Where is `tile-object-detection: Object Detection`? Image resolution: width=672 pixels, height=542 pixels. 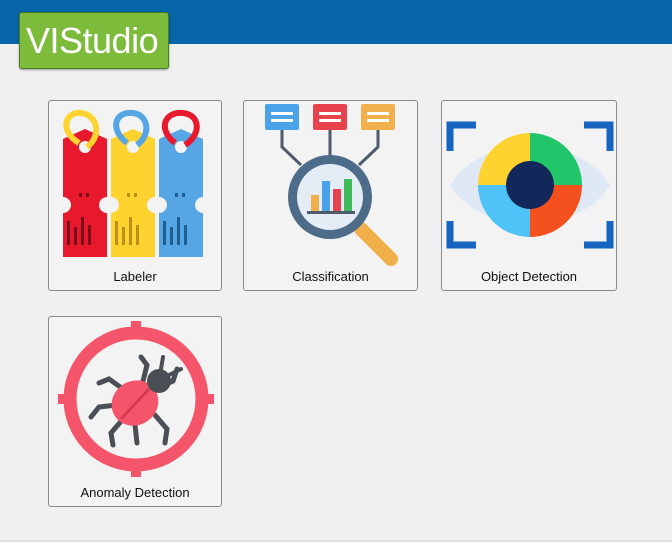 tile-object-detection: Object Detection is located at coordinates (529, 195).